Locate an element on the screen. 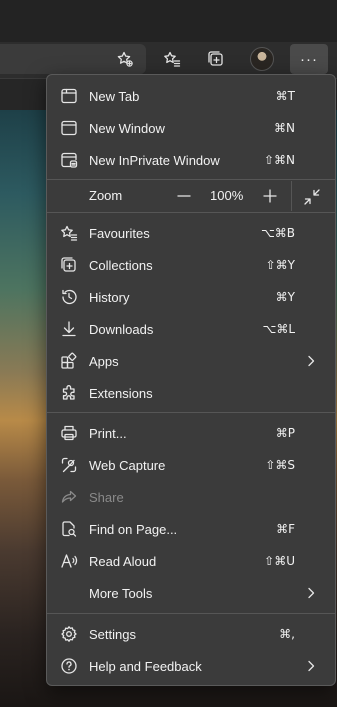  menu-item-label: Read Aloud is located at coordinates (123, 561).